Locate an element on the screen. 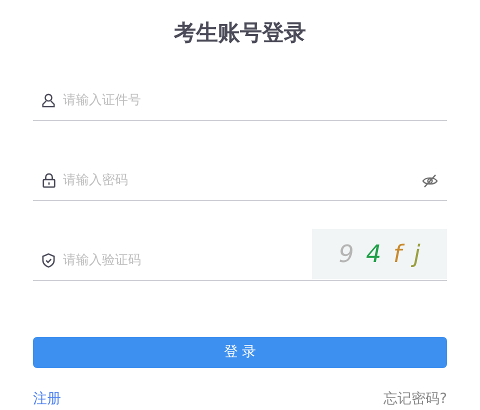  eye-slash-icon is located at coordinates (430, 181).